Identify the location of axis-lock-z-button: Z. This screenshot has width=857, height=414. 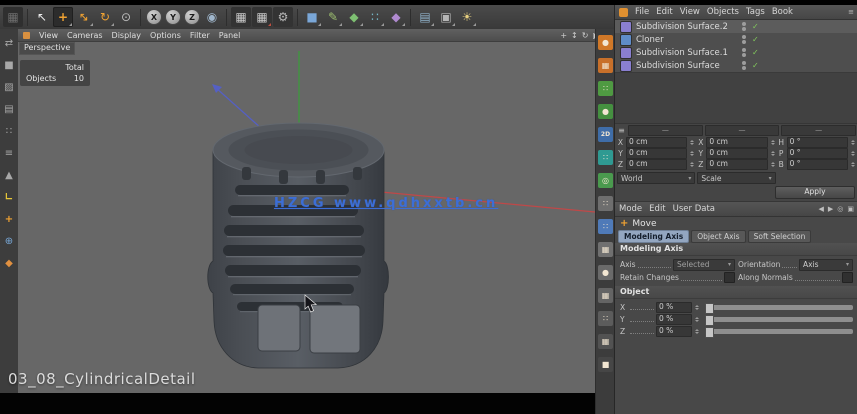
(192, 17).